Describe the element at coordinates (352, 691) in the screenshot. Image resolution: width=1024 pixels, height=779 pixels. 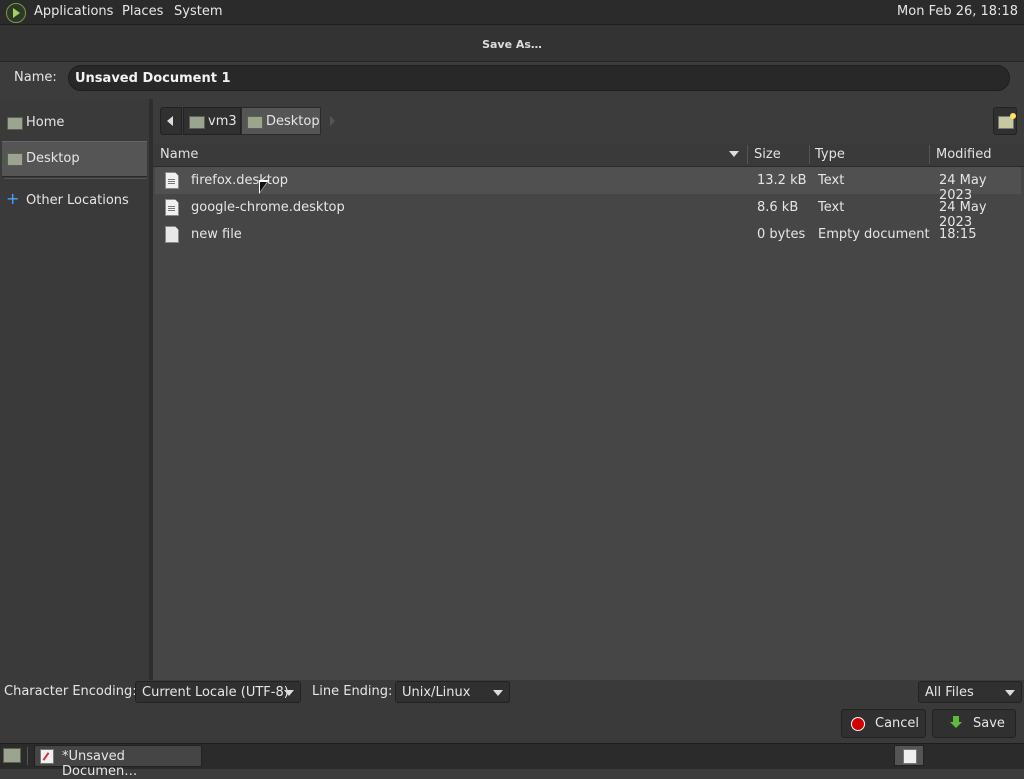
I see `line-ending-label: Line Ending:` at that location.